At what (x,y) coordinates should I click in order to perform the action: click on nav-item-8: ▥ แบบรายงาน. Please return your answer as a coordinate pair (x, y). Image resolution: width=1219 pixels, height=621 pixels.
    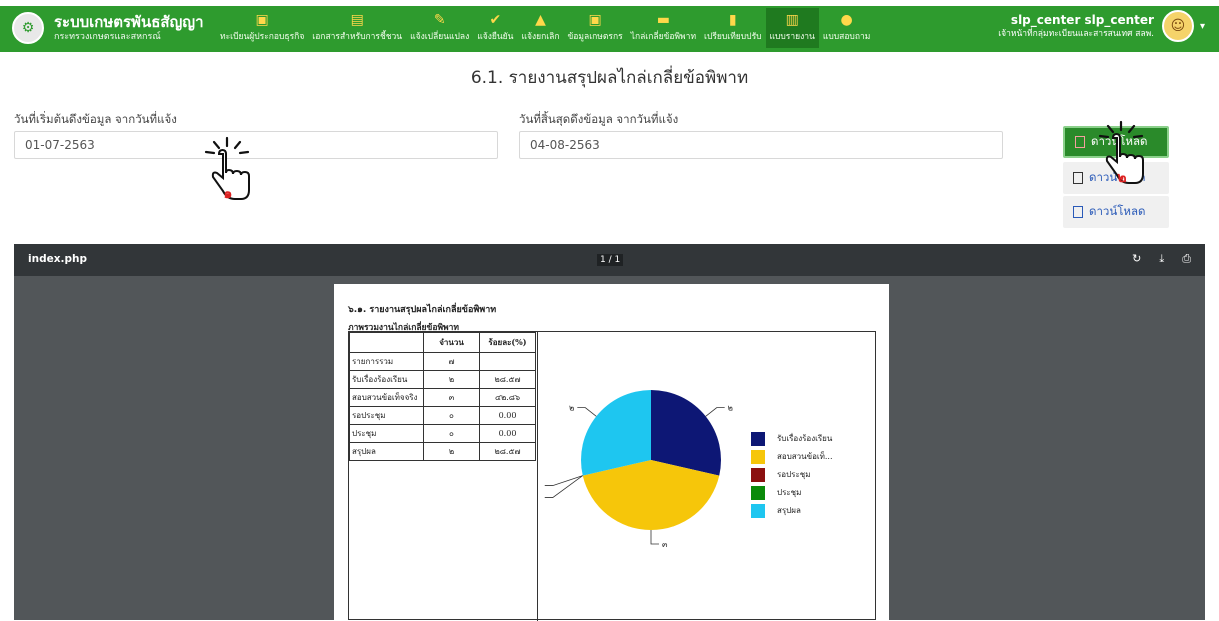
    Looking at the image, I should click on (792, 28).